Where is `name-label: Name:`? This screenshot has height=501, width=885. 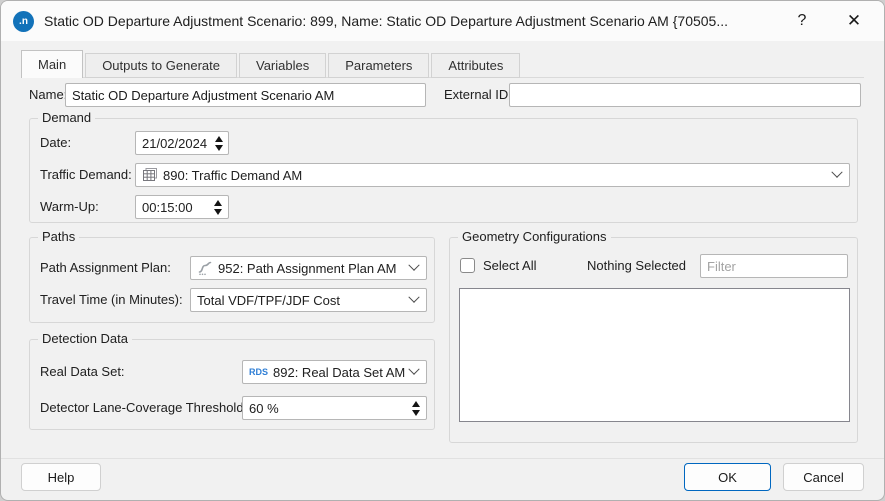 name-label: Name: is located at coordinates (48, 94).